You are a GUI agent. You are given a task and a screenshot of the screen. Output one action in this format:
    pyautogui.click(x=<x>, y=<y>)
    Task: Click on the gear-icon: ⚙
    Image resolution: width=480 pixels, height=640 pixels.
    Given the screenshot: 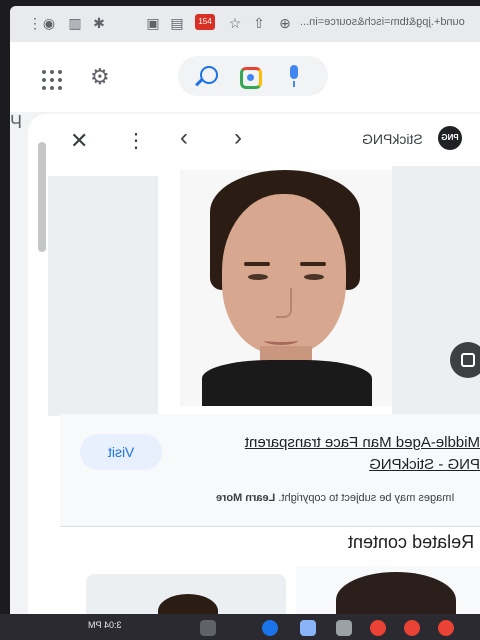 What is the action you would take?
    pyautogui.click(x=100, y=77)
    